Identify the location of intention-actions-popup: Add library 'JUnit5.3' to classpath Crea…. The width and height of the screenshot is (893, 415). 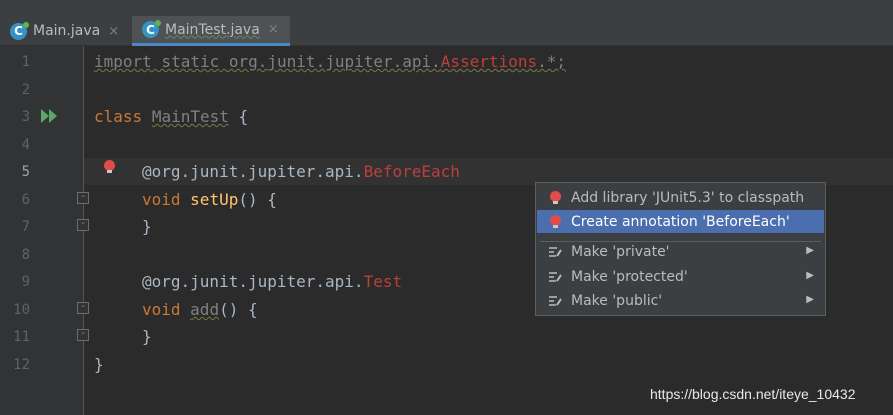
(680, 249).